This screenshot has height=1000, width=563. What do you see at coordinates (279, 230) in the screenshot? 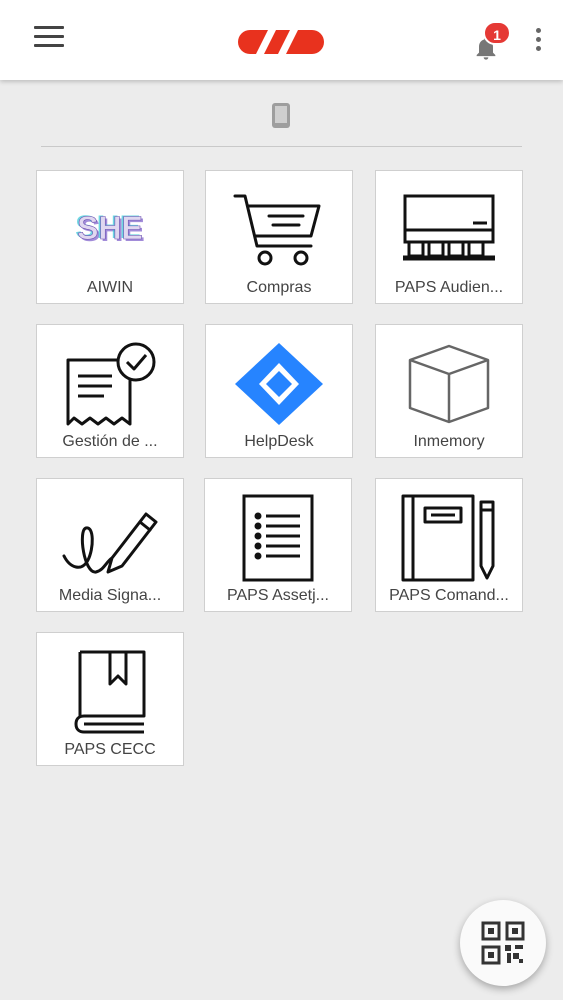
I see `shopping-cart-icon` at bounding box center [279, 230].